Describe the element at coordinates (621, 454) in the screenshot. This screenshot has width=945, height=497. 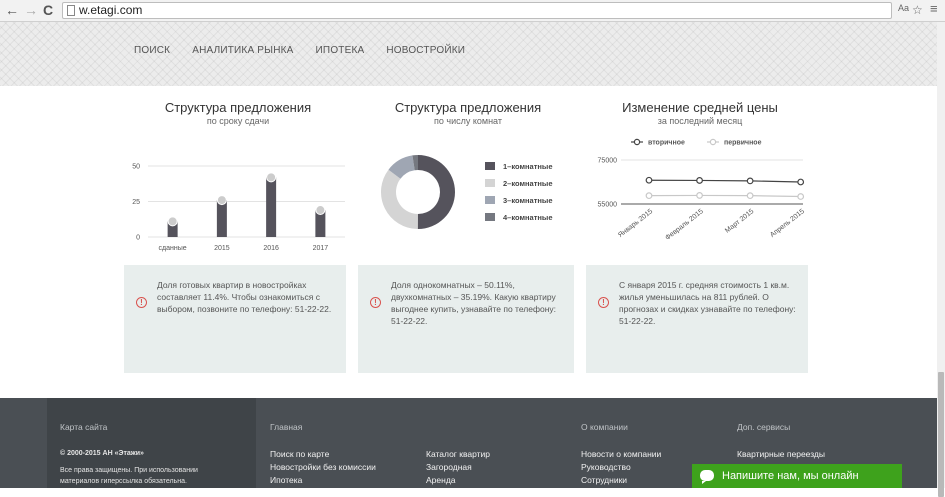
I see `footer-link-company-news: Новости о компании` at that location.